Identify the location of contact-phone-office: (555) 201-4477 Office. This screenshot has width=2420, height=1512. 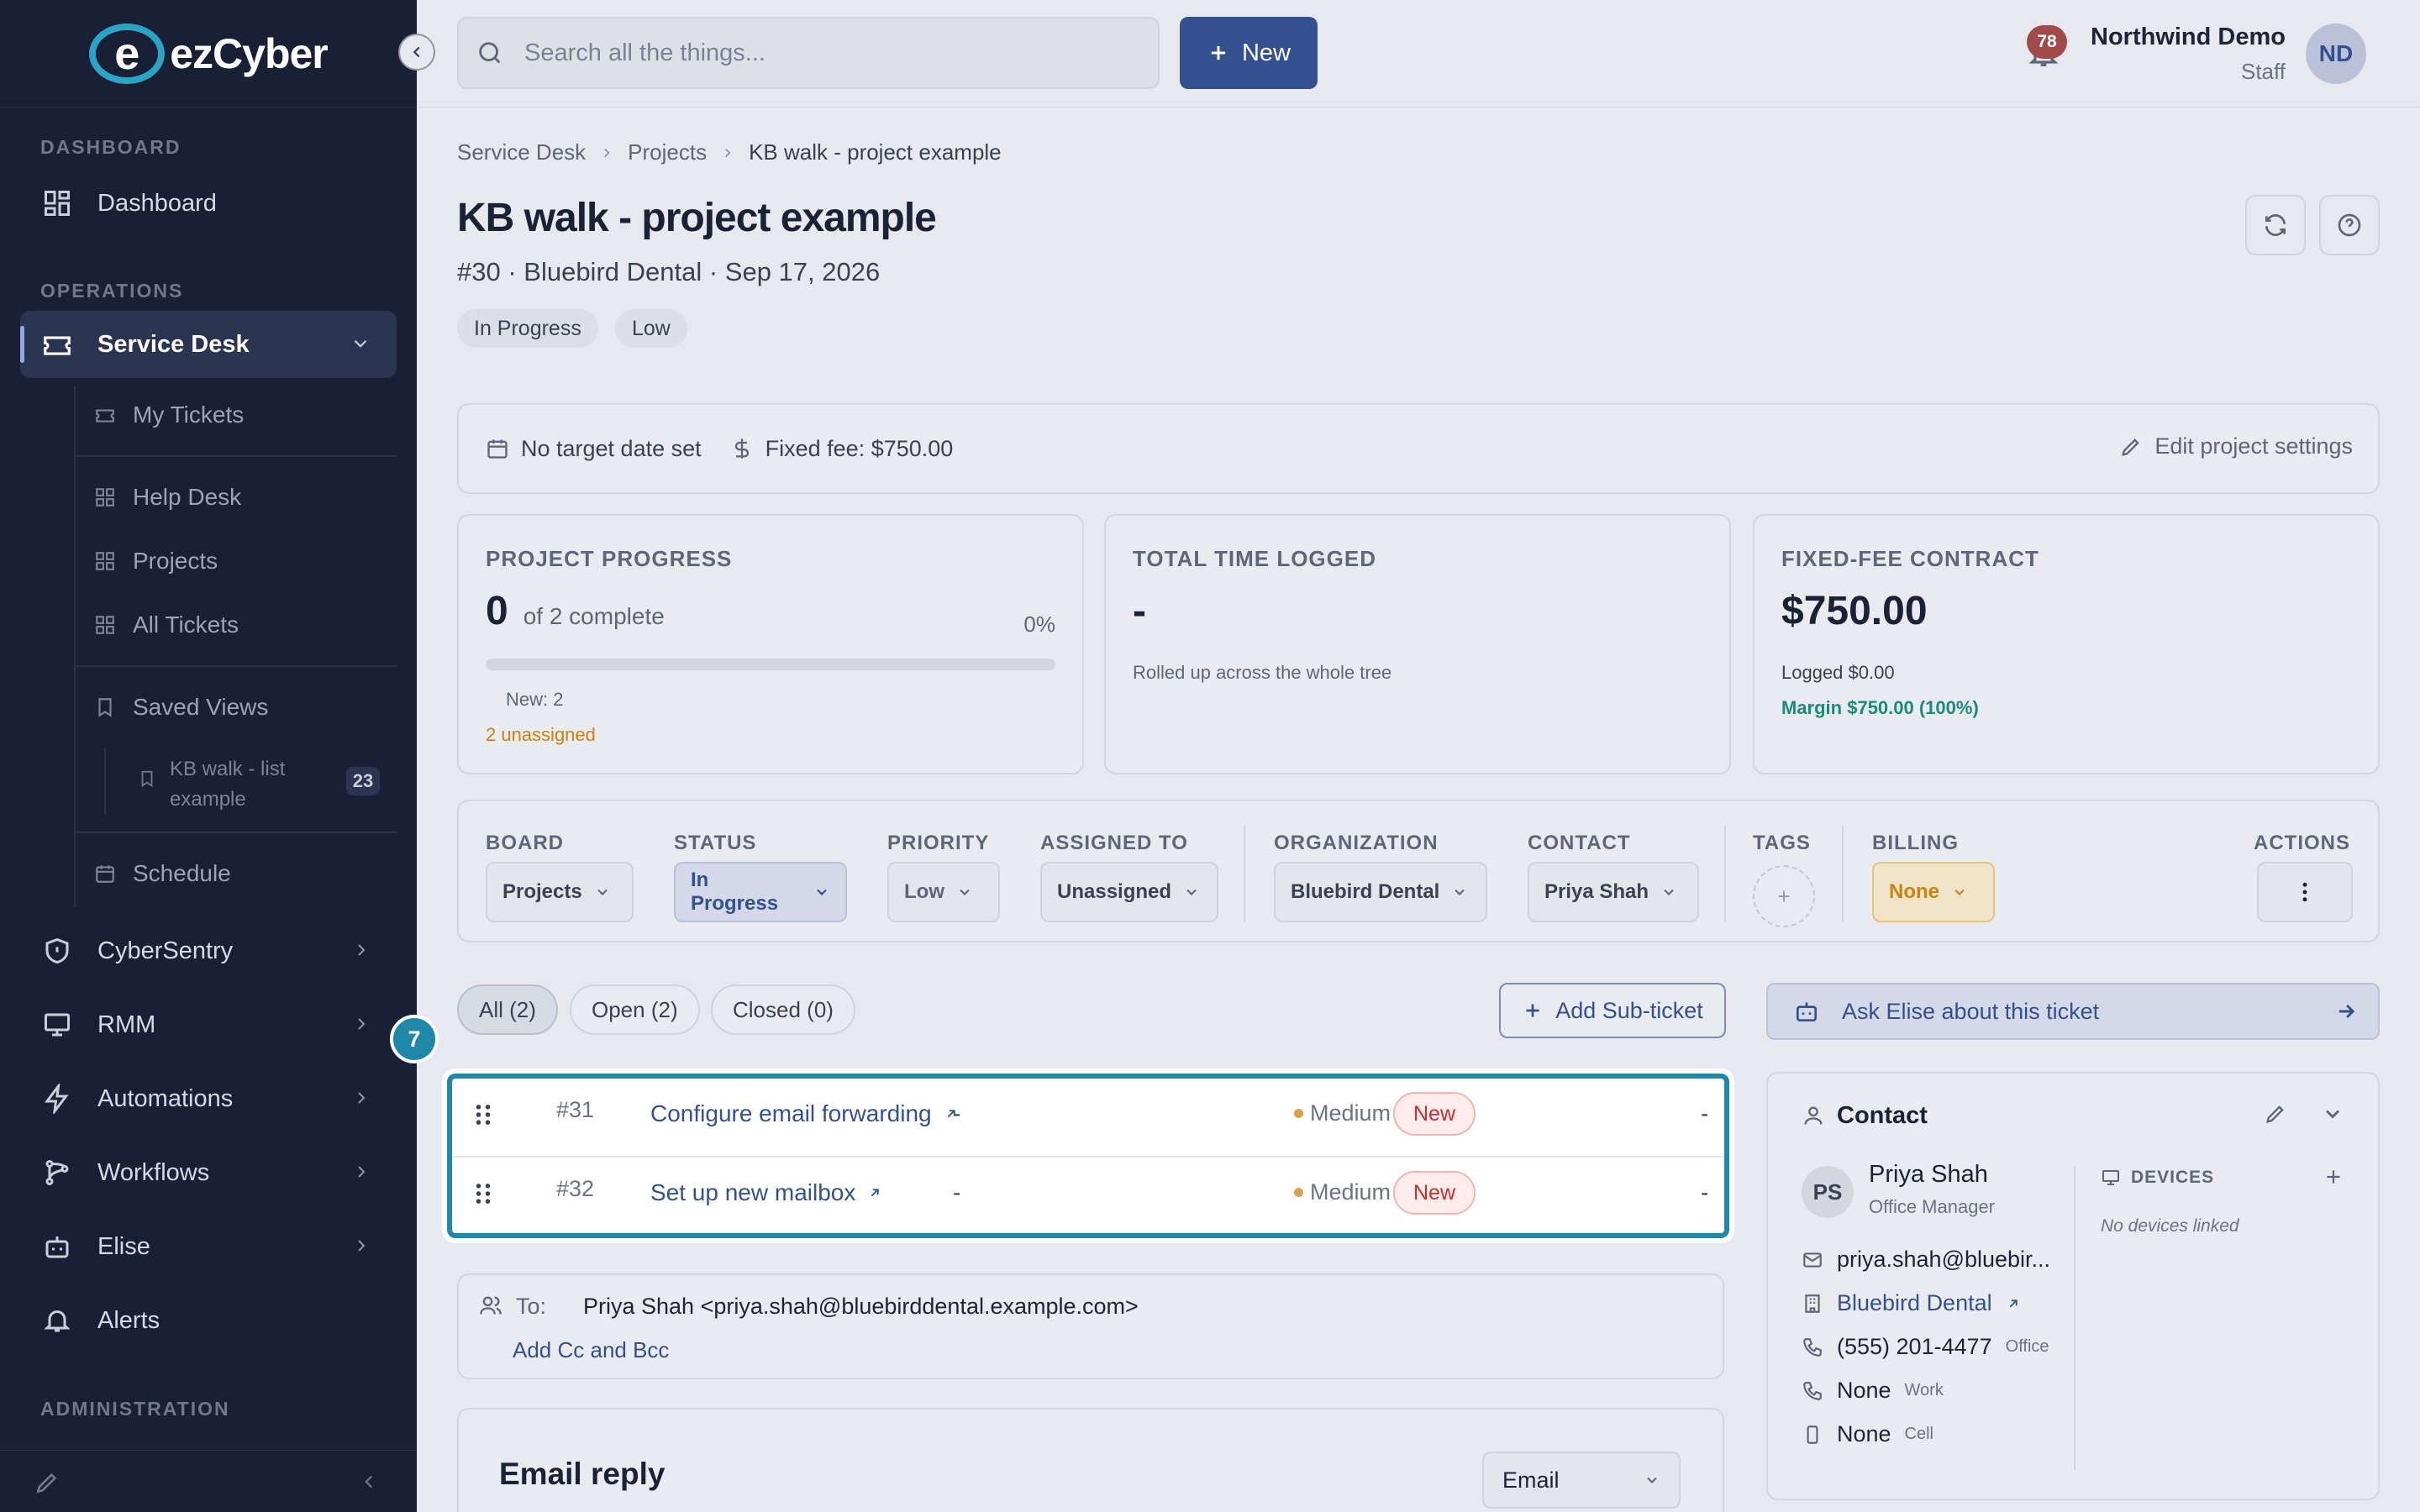
(1925, 1347).